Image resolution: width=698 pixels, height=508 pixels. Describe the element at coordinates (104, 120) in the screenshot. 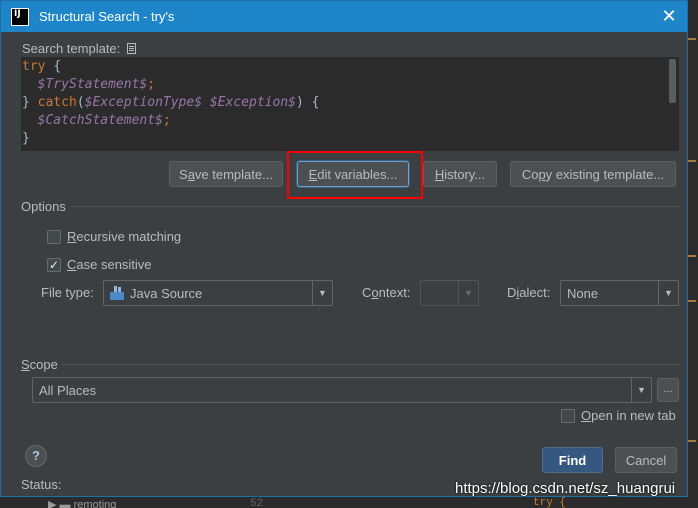

I see `code-line: $CatchStatement$;` at that location.